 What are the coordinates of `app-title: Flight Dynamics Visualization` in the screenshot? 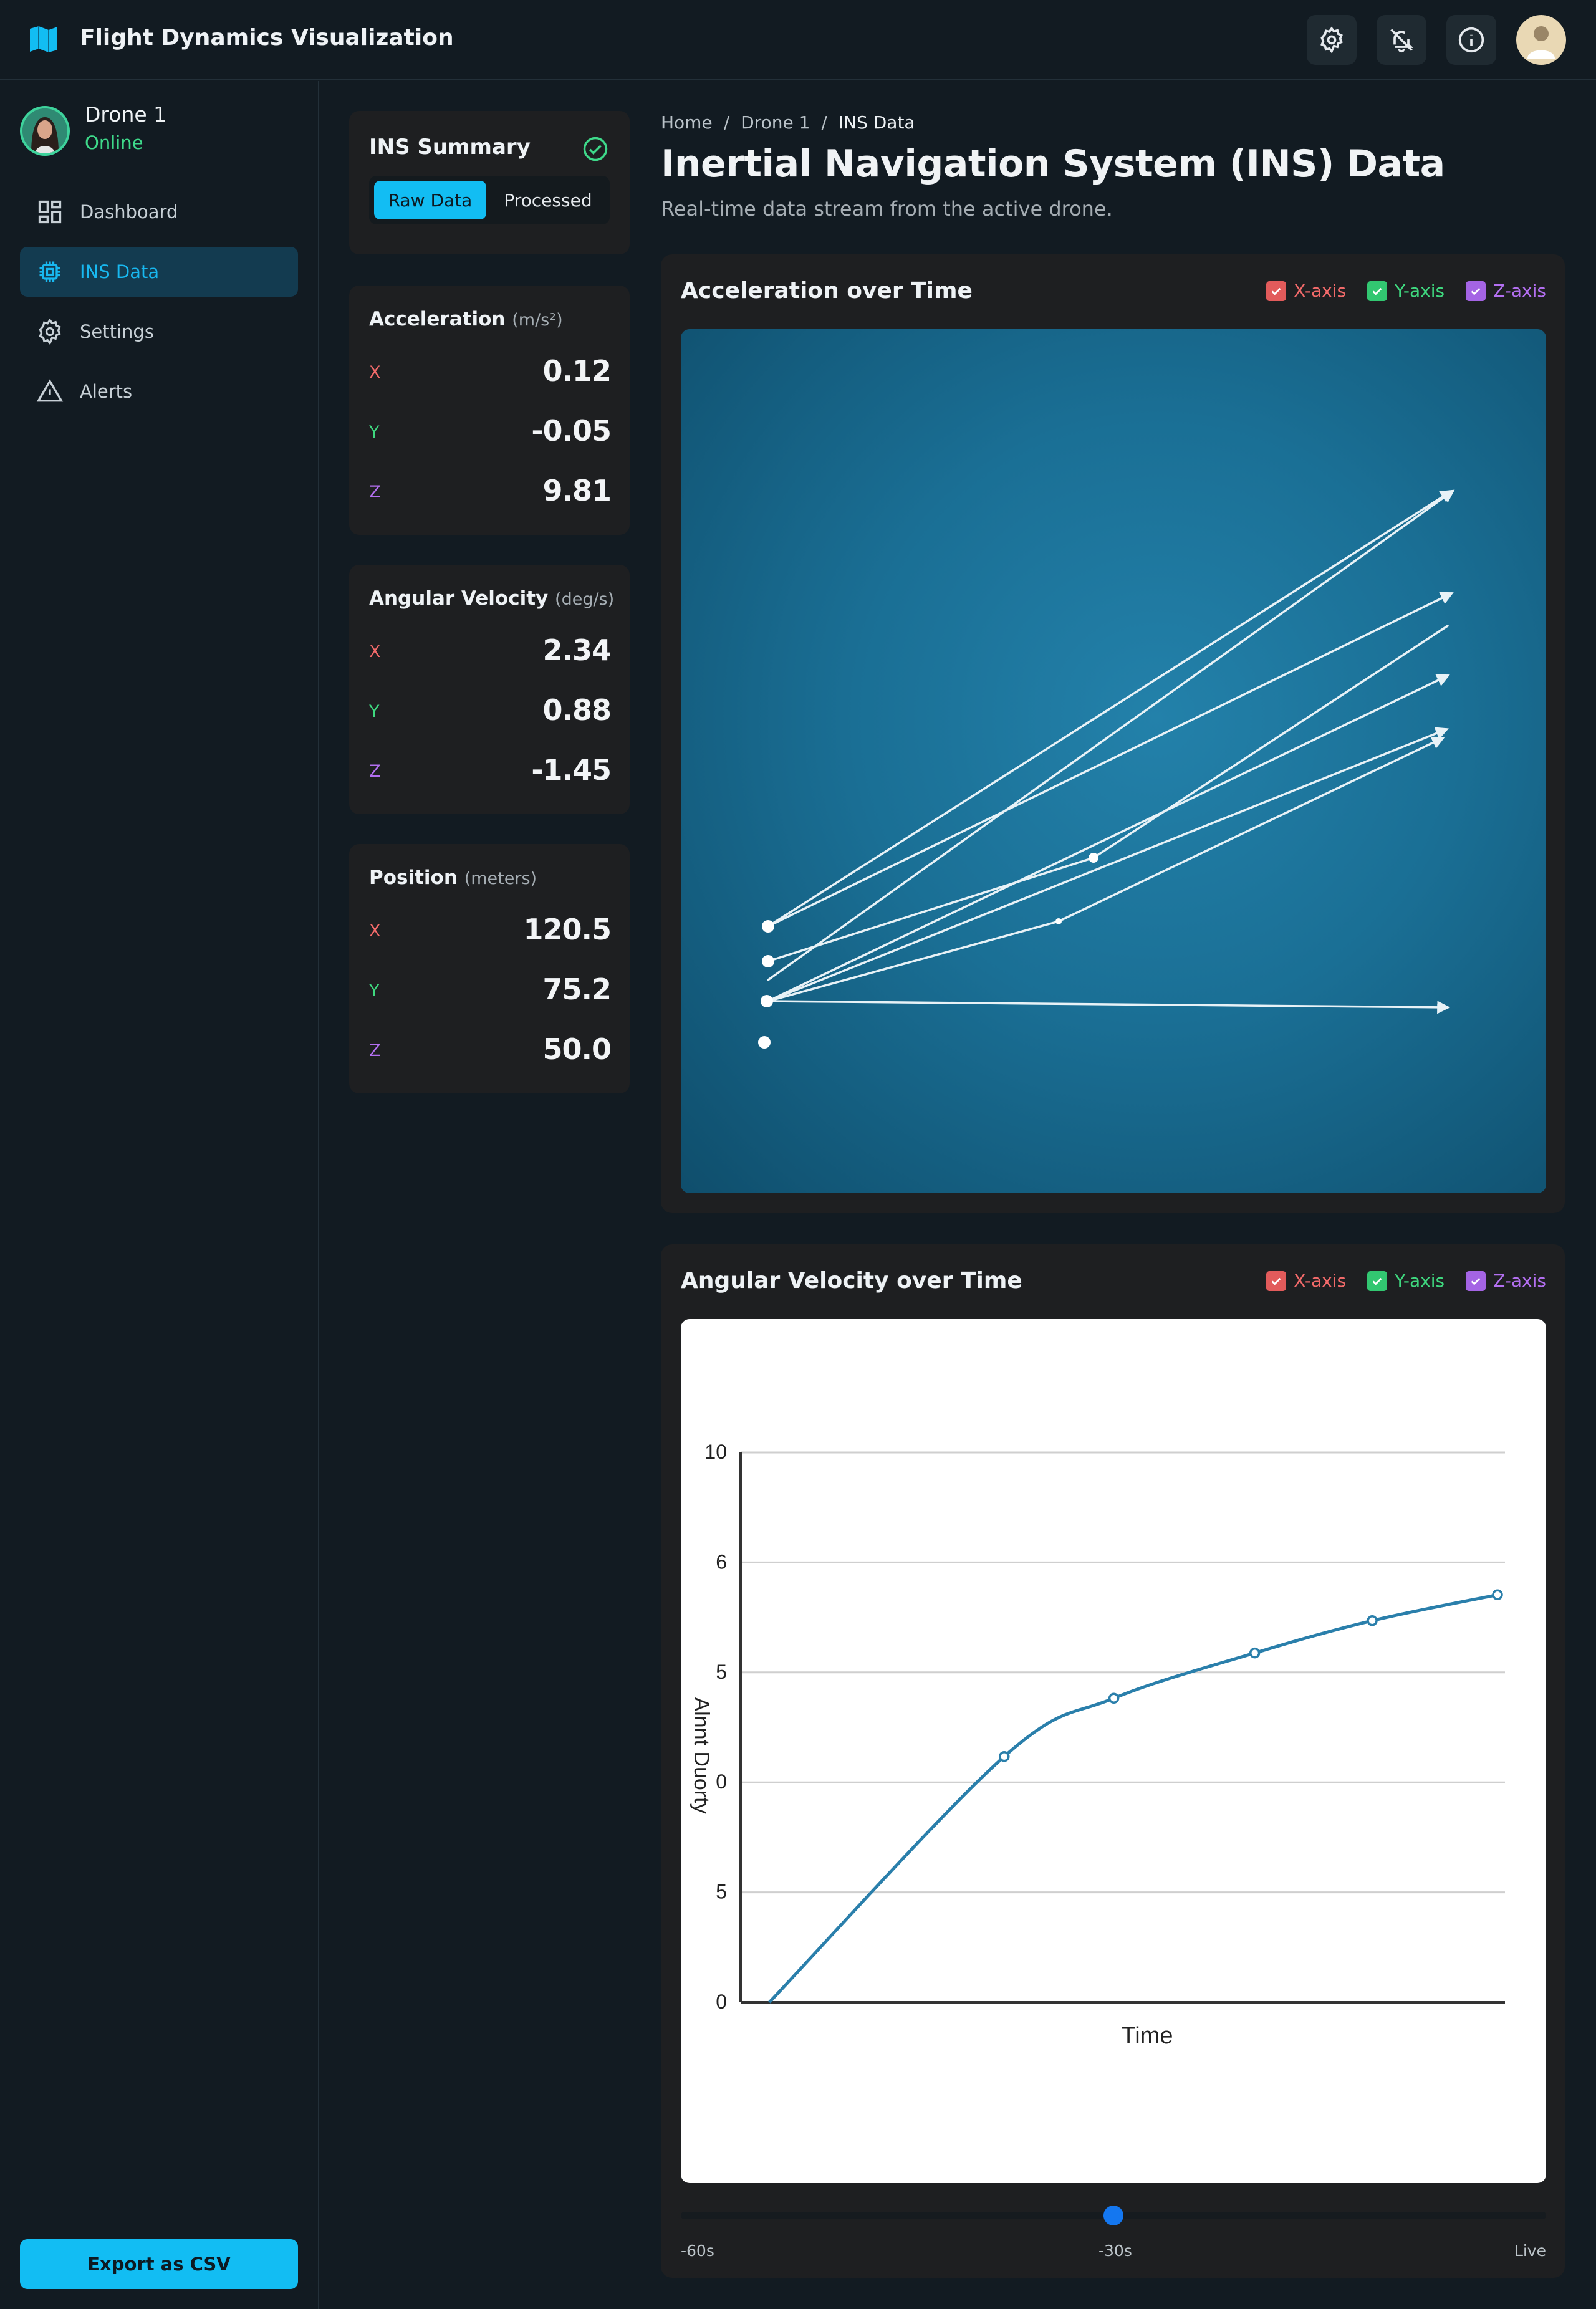 It's located at (267, 37).